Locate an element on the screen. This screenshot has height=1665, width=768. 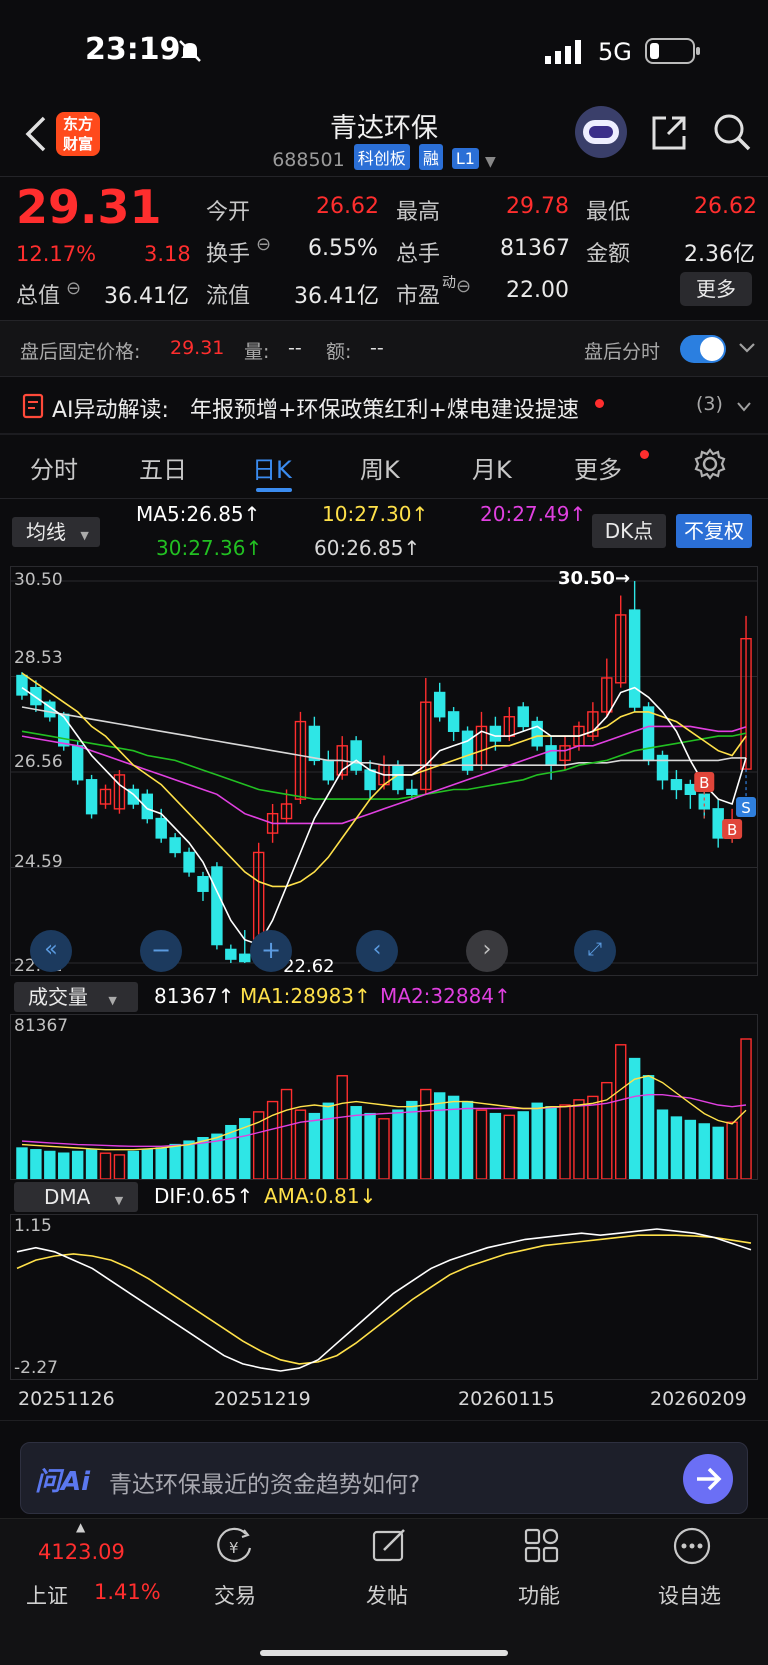
nav-watchlist: 设自选 is located at coordinates (689, 1595).